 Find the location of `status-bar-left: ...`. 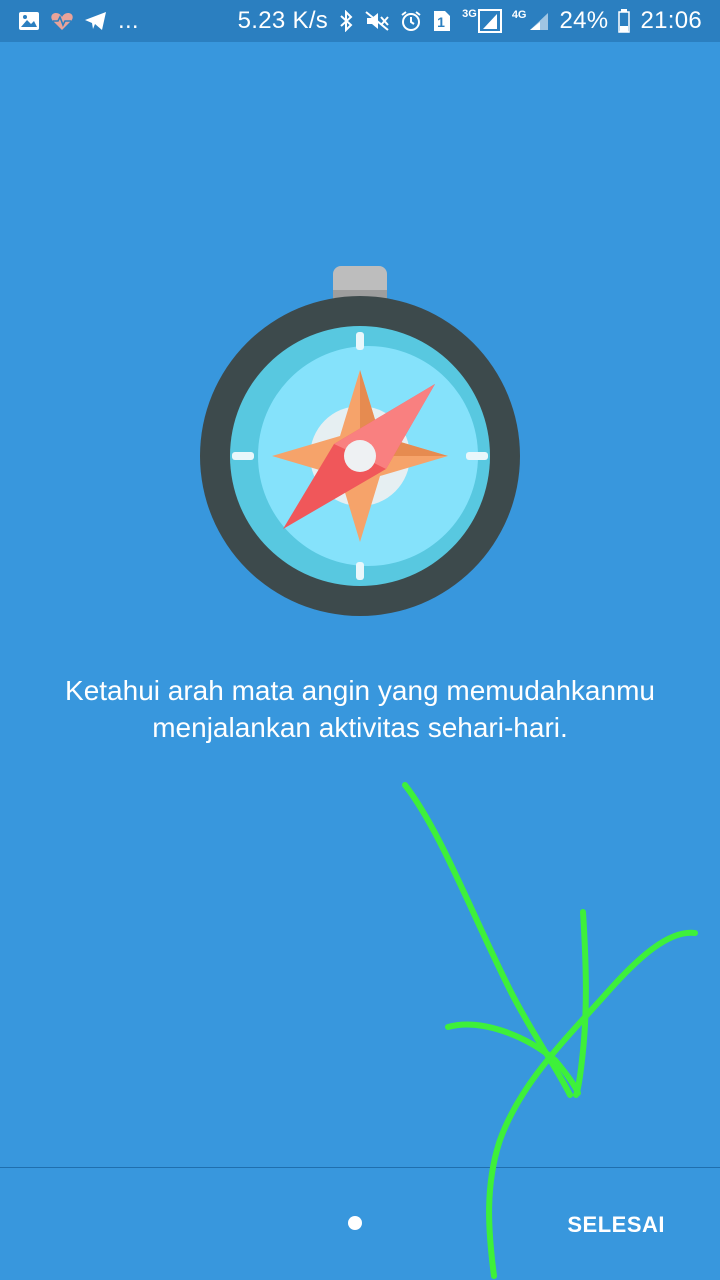

status-bar-left: ... is located at coordinates (78, 21).